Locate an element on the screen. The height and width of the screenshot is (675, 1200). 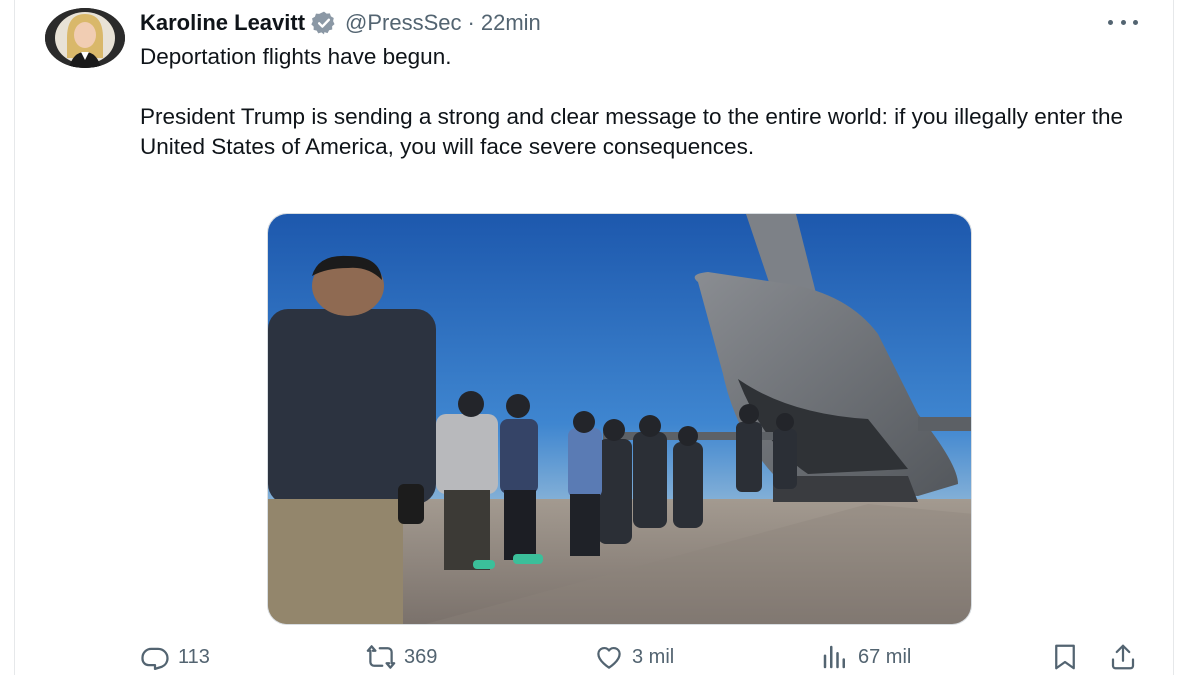
tweet-header: Karoline Leavitt @PressSec · 22min is located at coordinates (340, 23).